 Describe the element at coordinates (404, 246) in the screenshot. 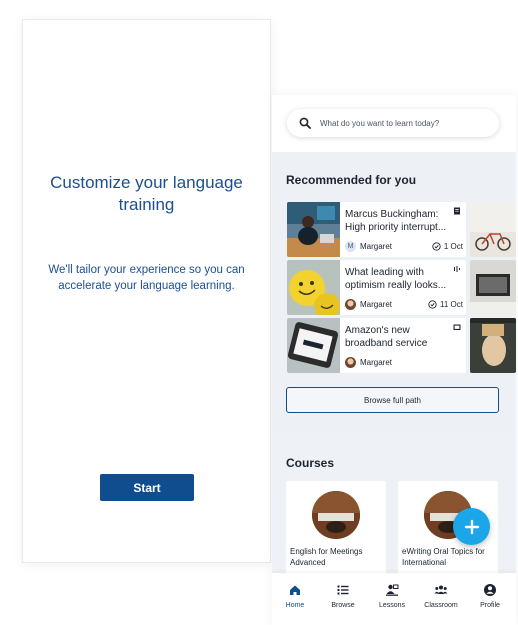

I see `card-meta: M Margaret 1 Oct` at that location.